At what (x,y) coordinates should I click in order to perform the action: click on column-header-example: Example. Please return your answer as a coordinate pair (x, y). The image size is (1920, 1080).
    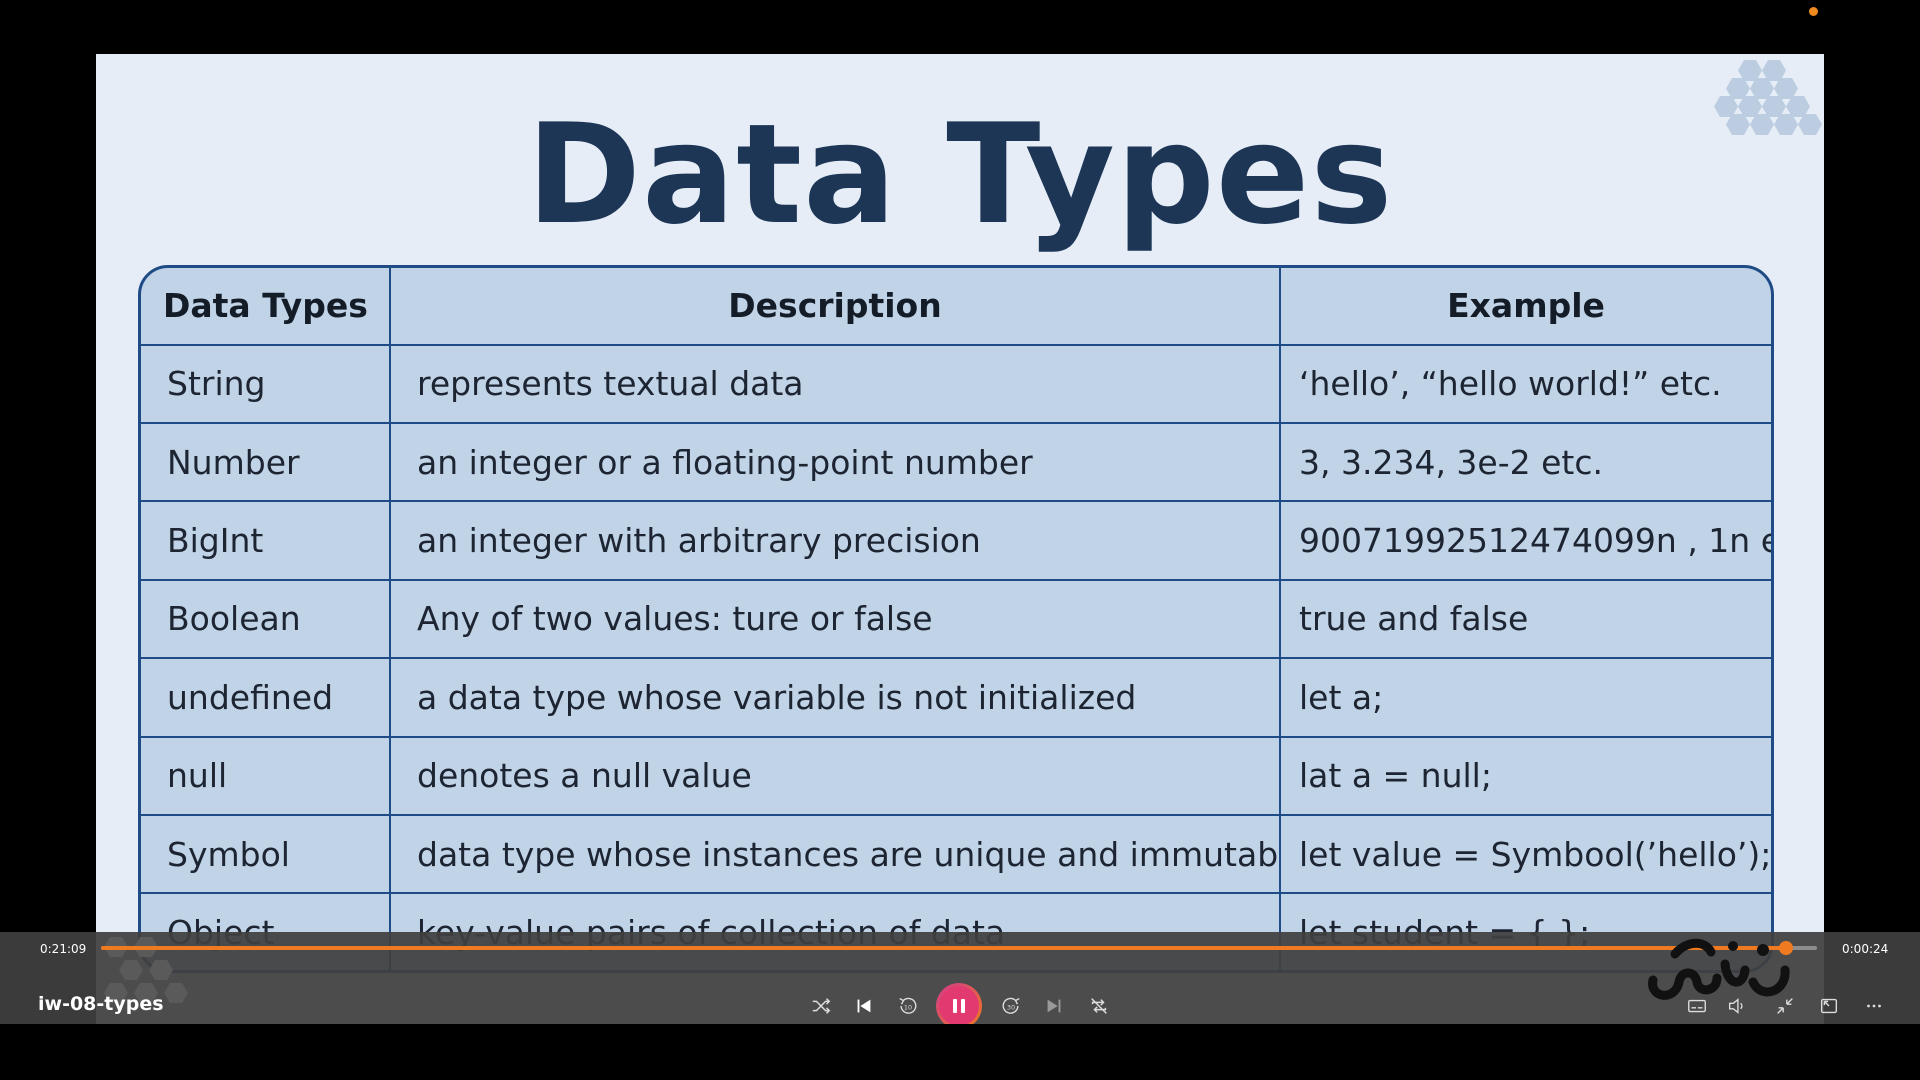
    Looking at the image, I should click on (1525, 307).